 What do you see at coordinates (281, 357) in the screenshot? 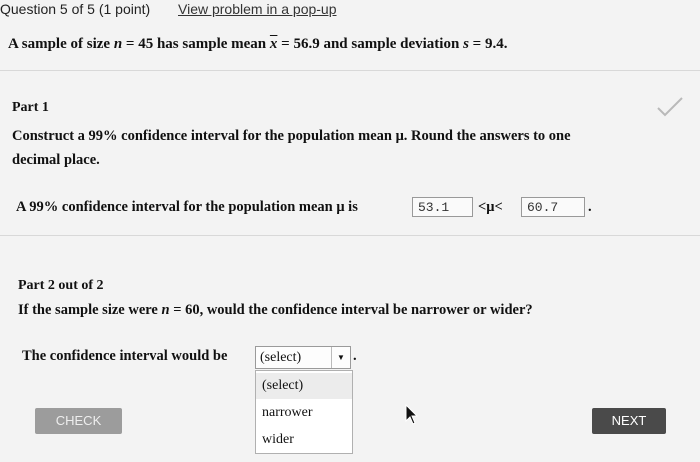
I see `select-value: (select)` at bounding box center [281, 357].